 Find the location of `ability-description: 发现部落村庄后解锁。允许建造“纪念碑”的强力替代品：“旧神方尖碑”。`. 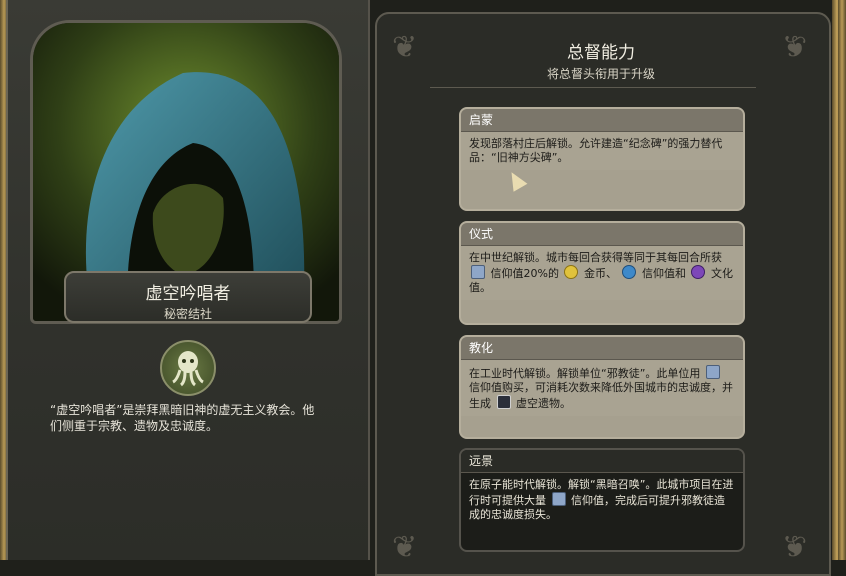

ability-description: 发现部落村庄后解锁。允许建造“纪念碑”的强力替代品：“旧神方尖碑”。 is located at coordinates (602, 151).